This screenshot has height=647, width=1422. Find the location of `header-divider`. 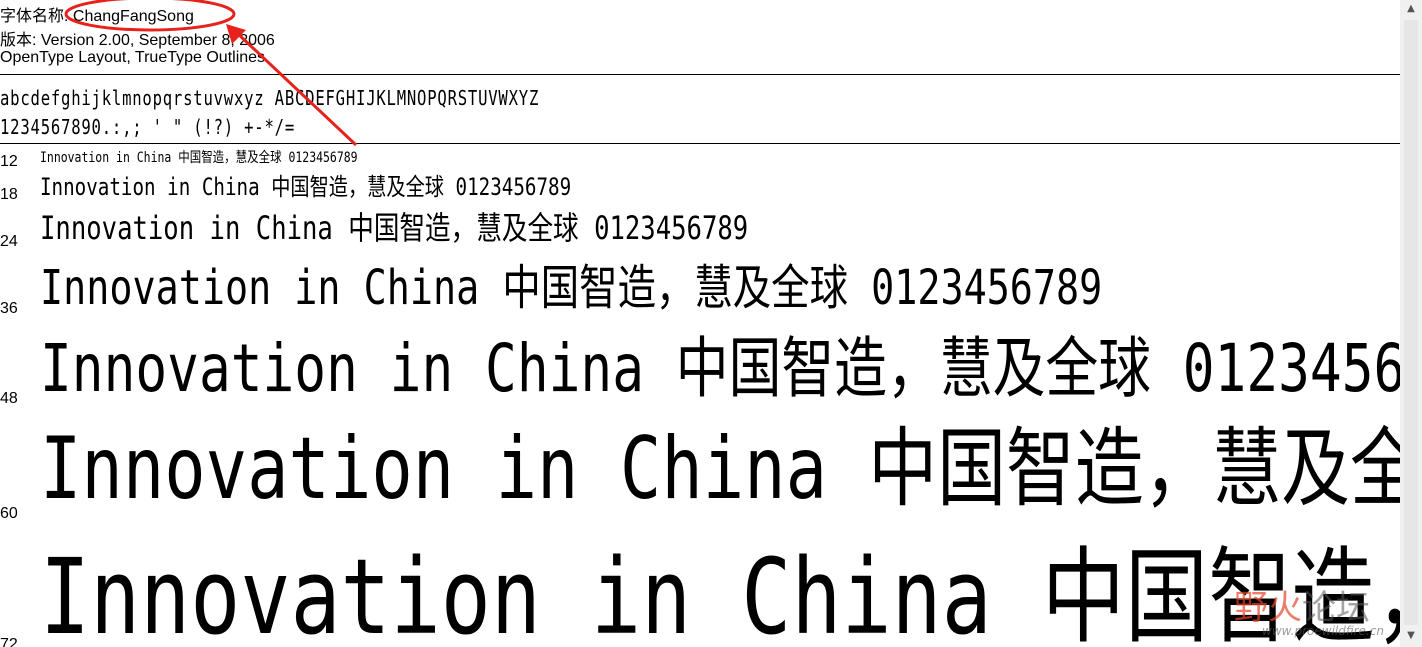

header-divider is located at coordinates (700, 74).